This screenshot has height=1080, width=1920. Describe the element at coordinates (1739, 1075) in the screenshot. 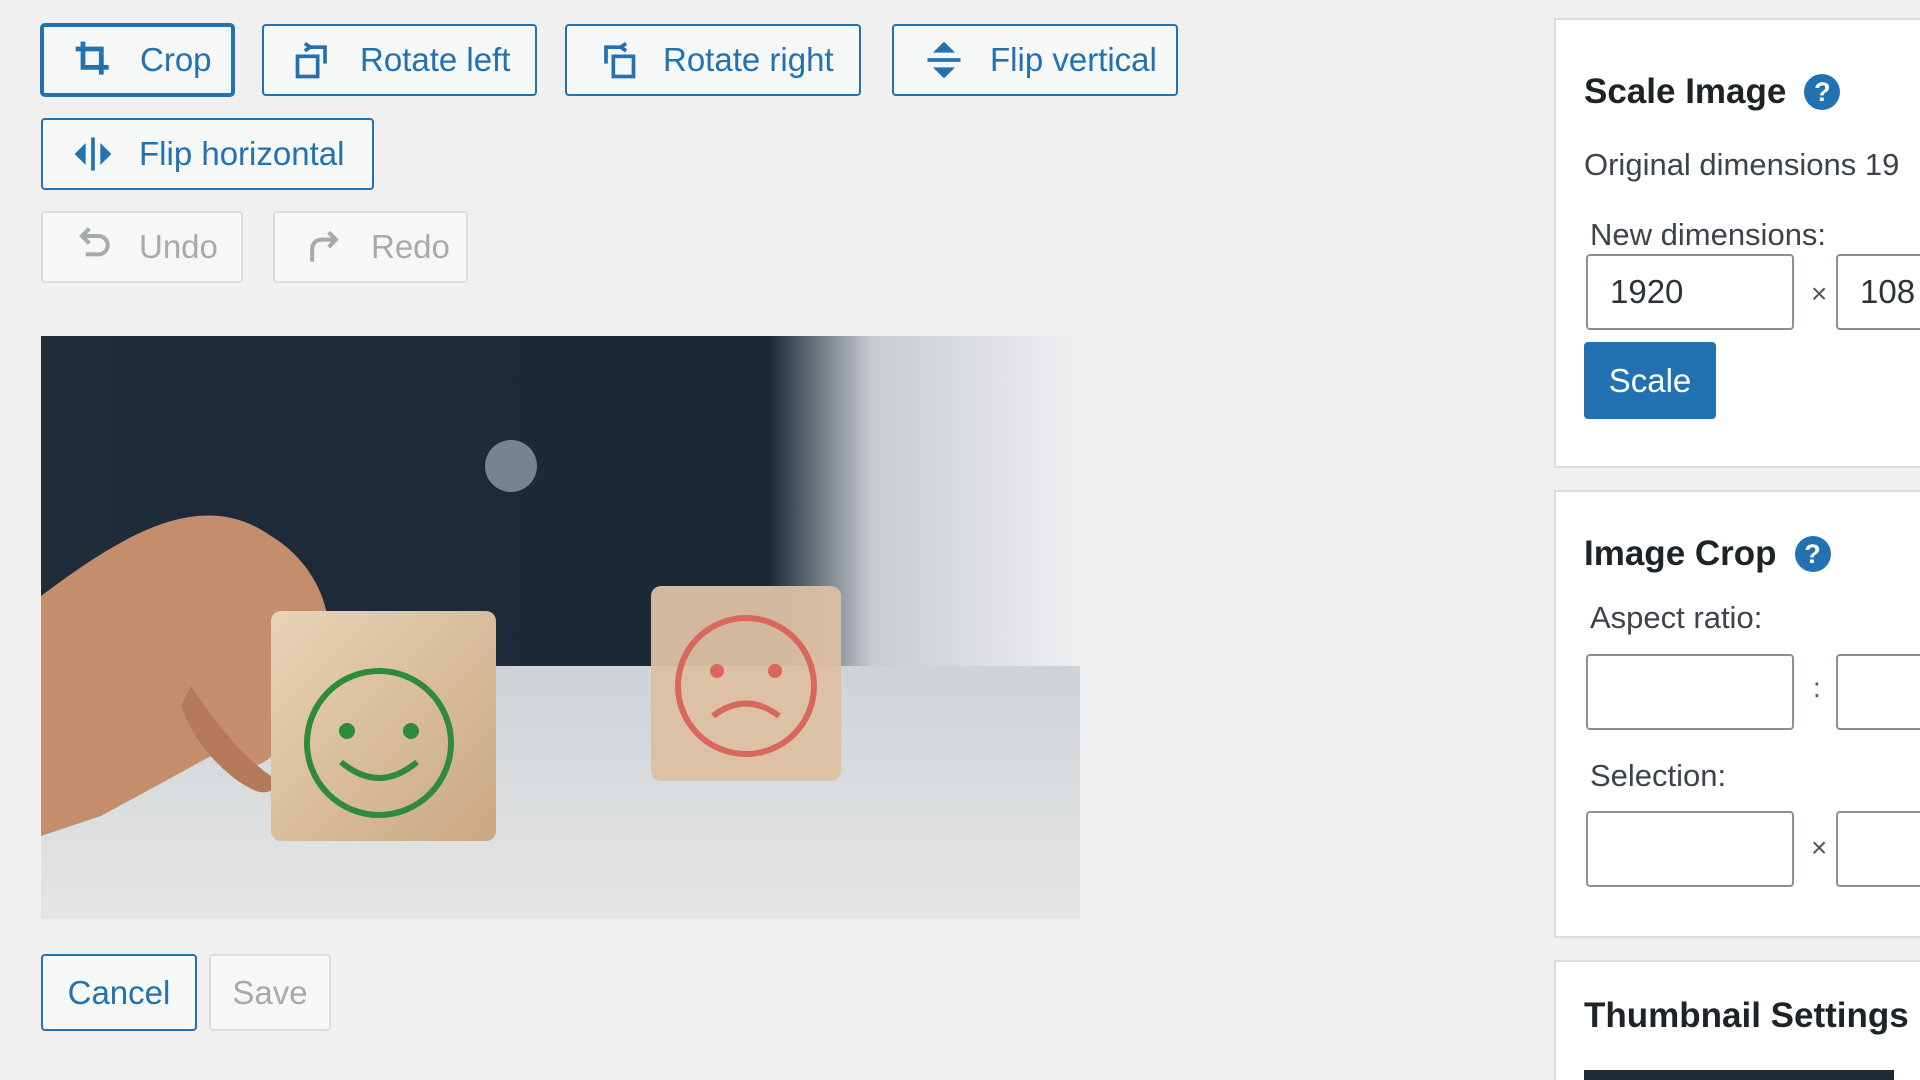

I see `thumbnail-preview` at that location.